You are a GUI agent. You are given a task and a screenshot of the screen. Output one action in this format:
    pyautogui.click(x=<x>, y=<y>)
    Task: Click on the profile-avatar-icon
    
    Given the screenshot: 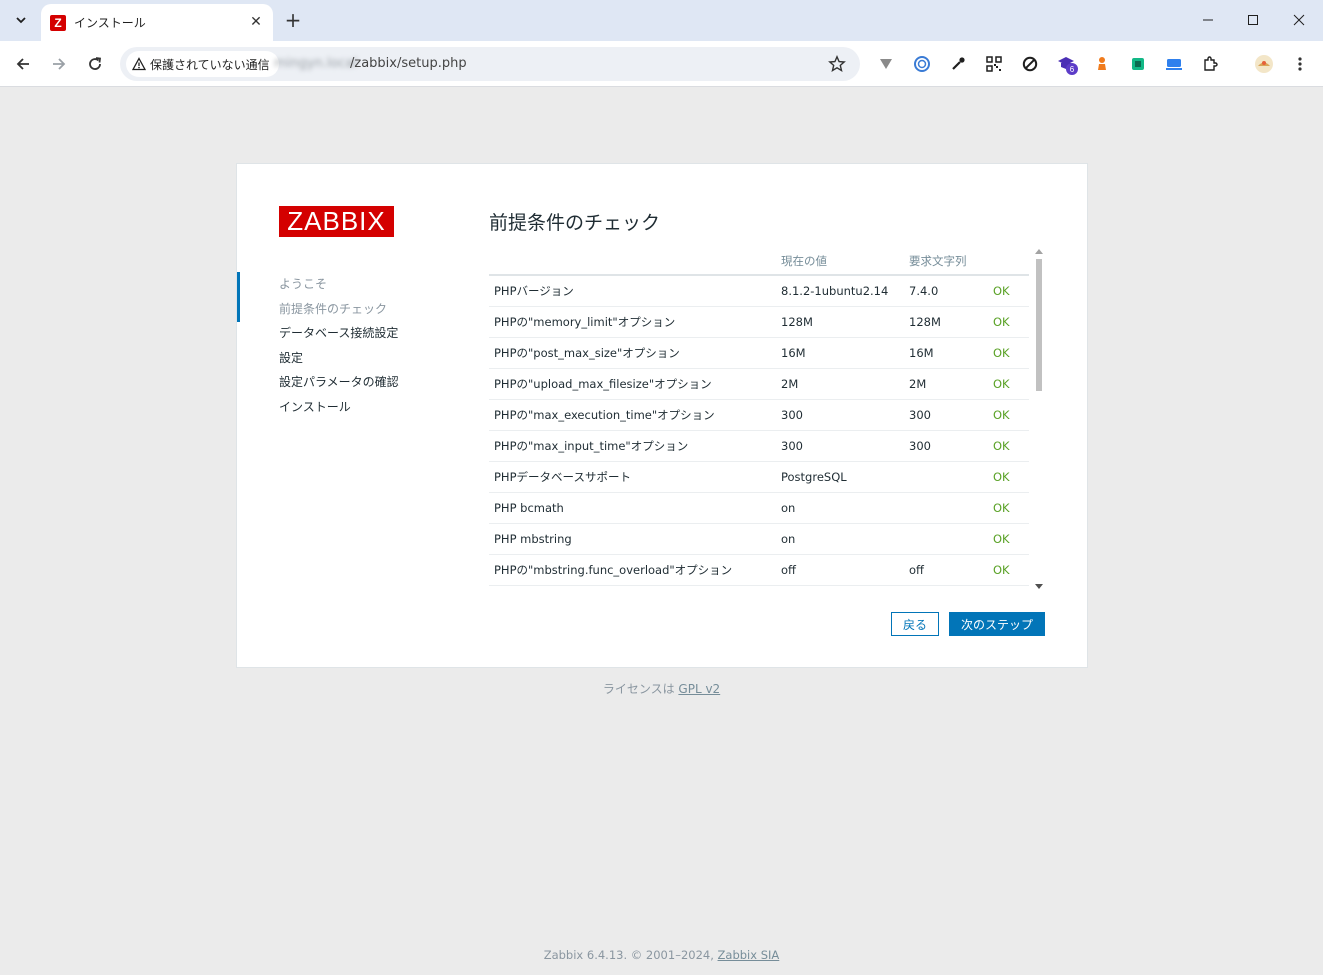 What is the action you would take?
    pyautogui.click(x=1264, y=64)
    